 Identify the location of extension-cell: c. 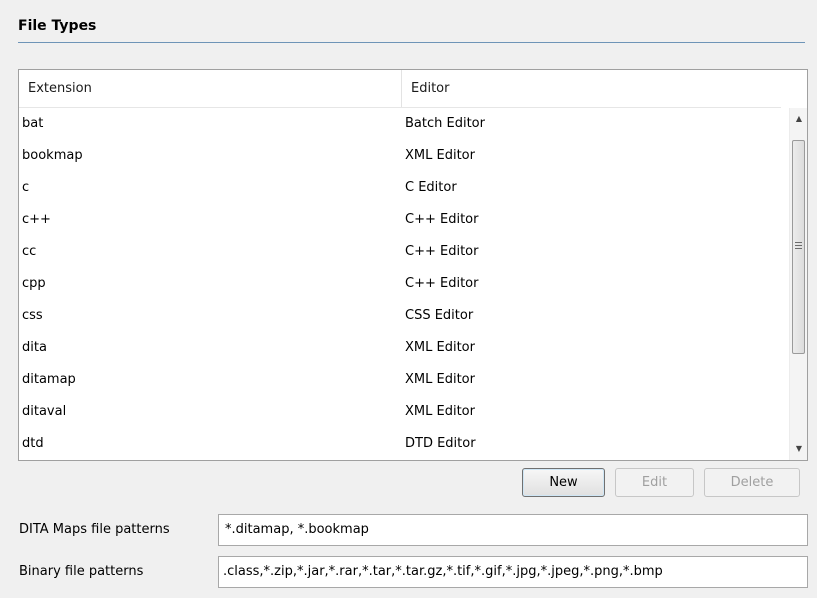
(26, 187).